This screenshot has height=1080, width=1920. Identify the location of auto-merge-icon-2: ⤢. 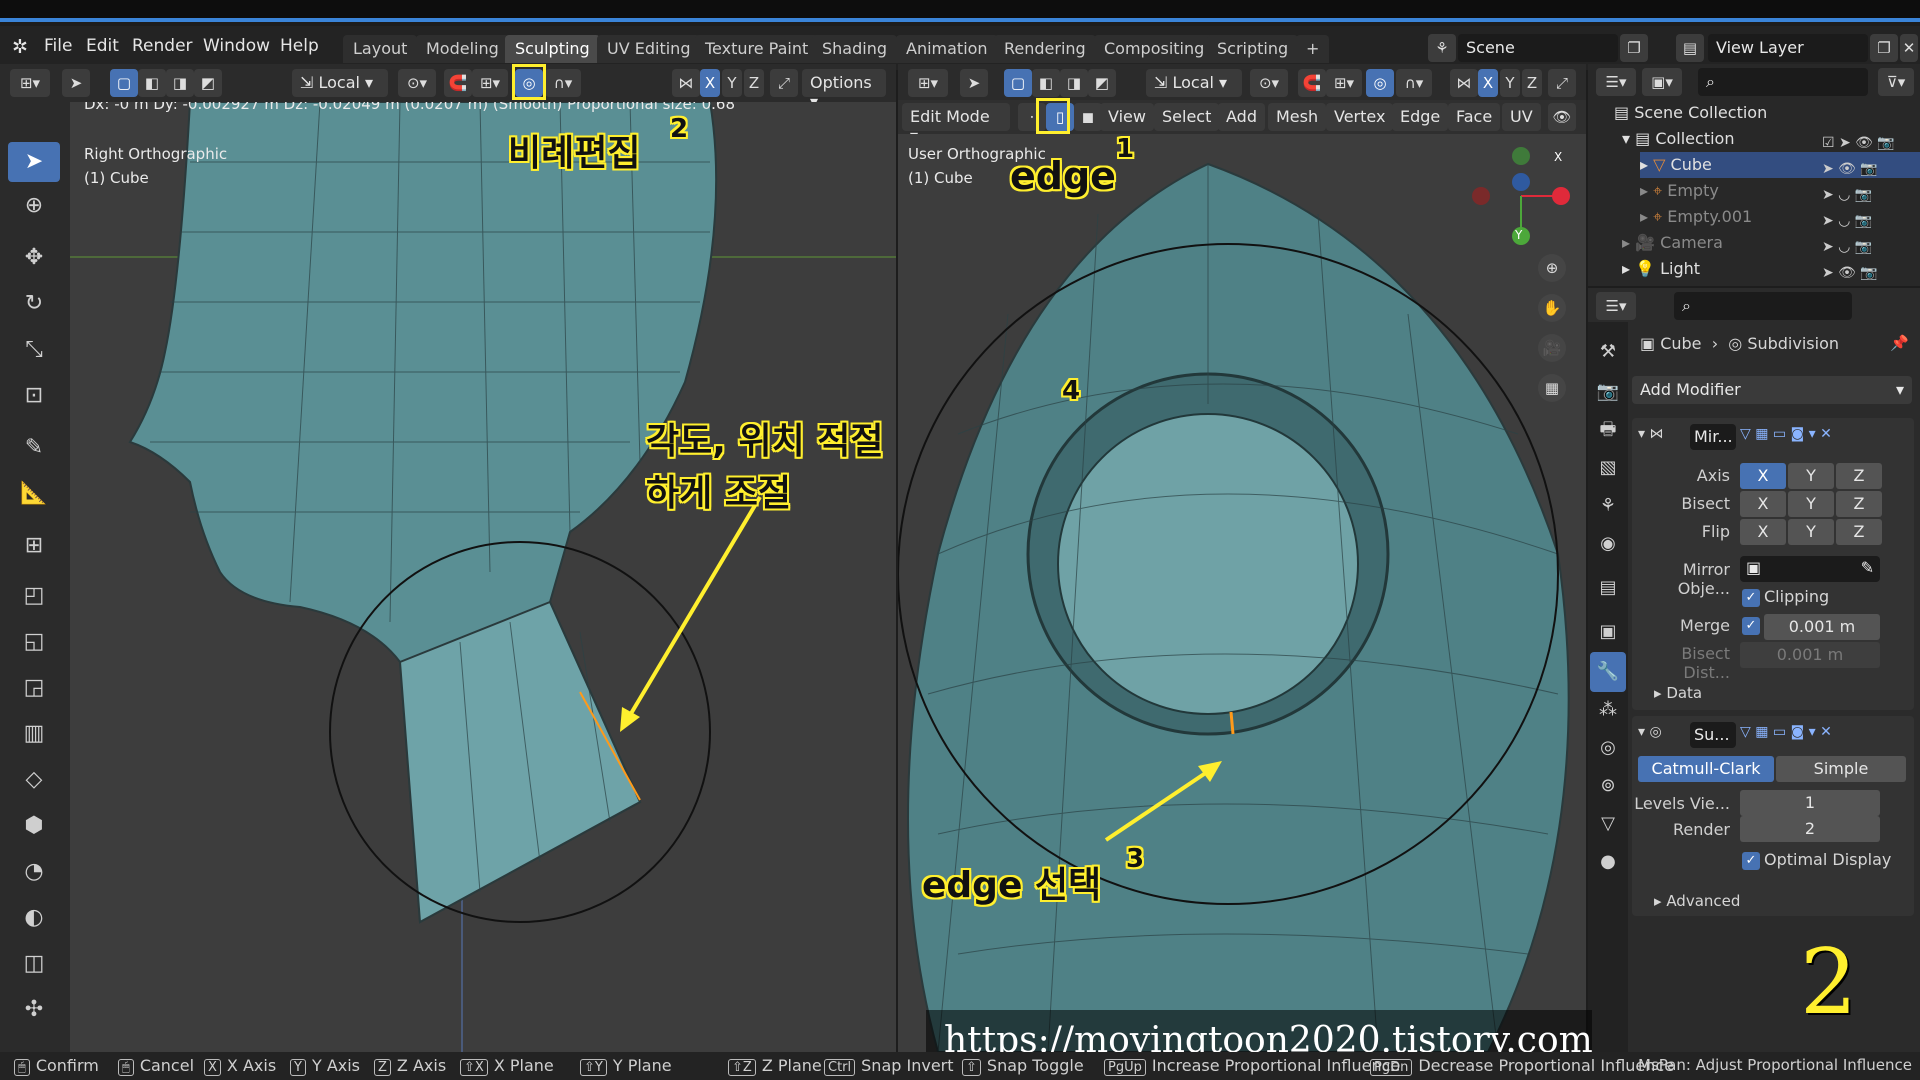
(1562, 83).